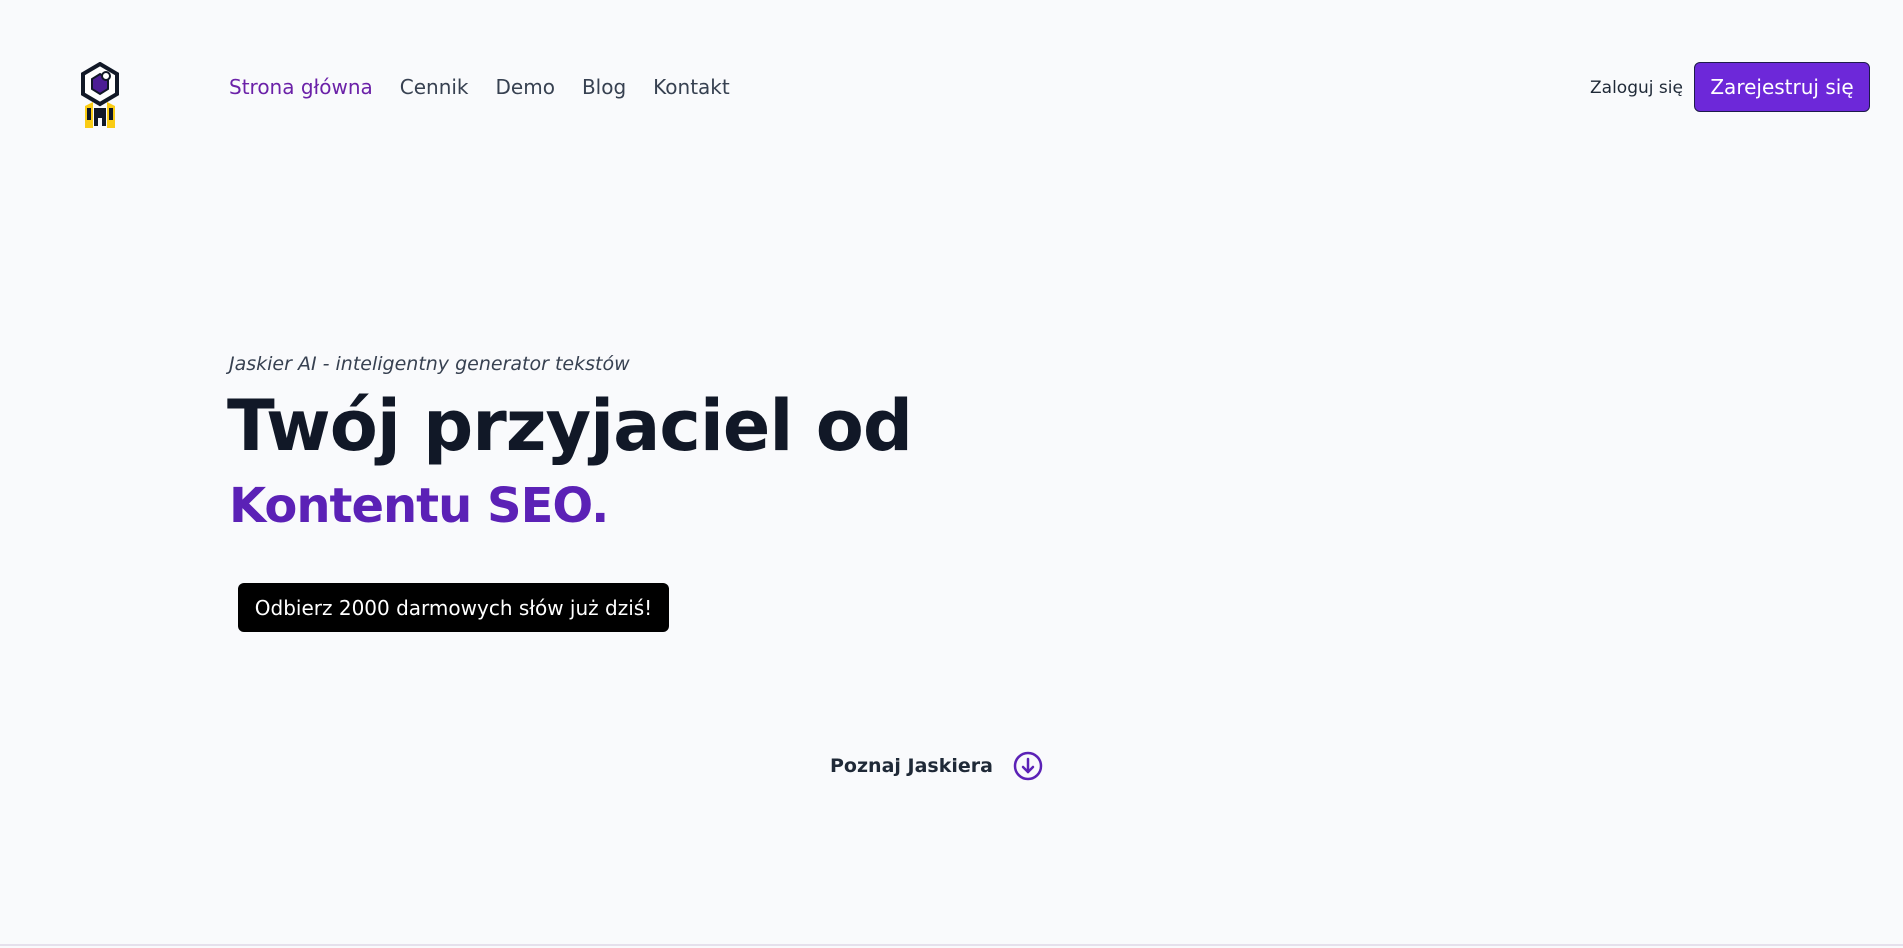 This screenshot has width=1903, height=948. What do you see at coordinates (525, 87) in the screenshot?
I see `nav-item-demo: Demo` at bounding box center [525, 87].